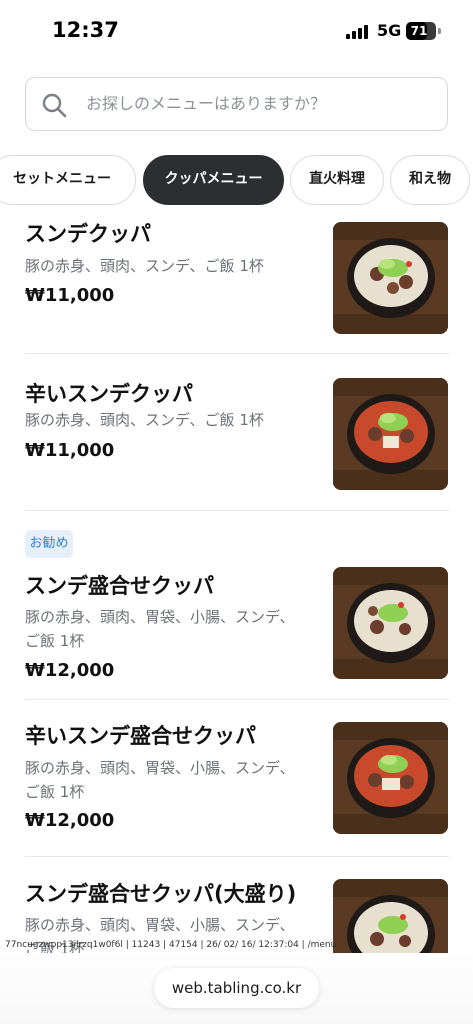  I want to click on menu-item-title: スンデ盛合せクッパ, so click(119, 586).